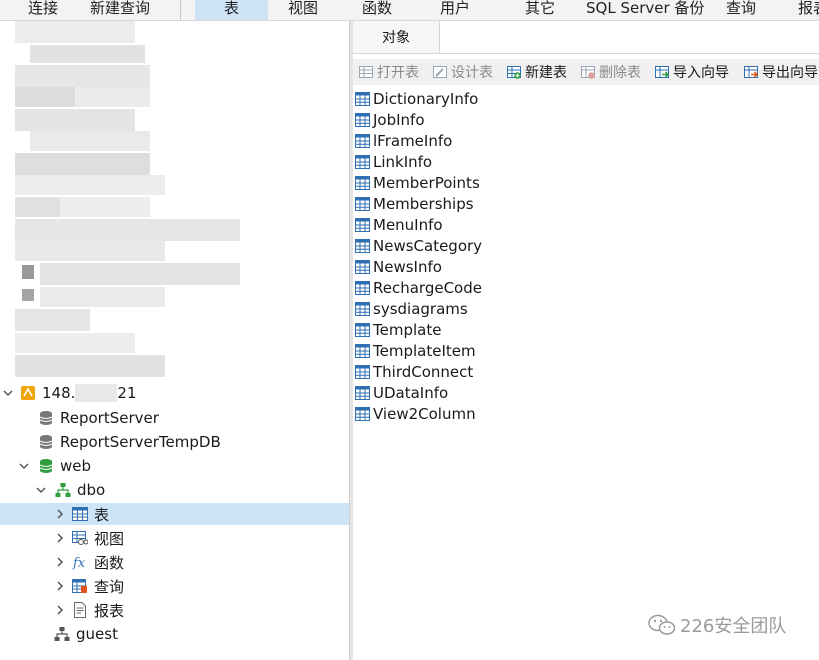 This screenshot has height=660, width=819. Describe the element at coordinates (102, 514) in the screenshot. I see `tree-node-label: 表` at that location.